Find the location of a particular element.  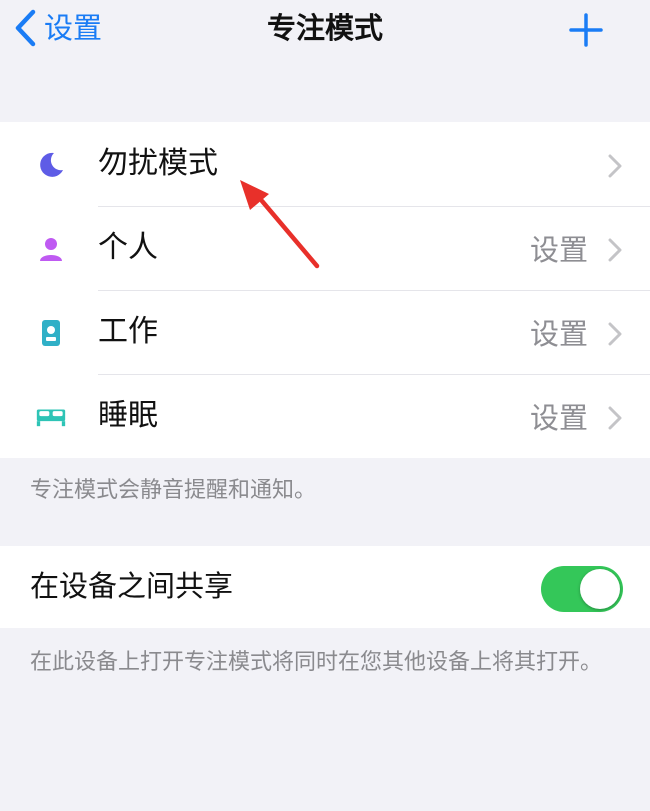

plus-icon is located at coordinates (586, 30).